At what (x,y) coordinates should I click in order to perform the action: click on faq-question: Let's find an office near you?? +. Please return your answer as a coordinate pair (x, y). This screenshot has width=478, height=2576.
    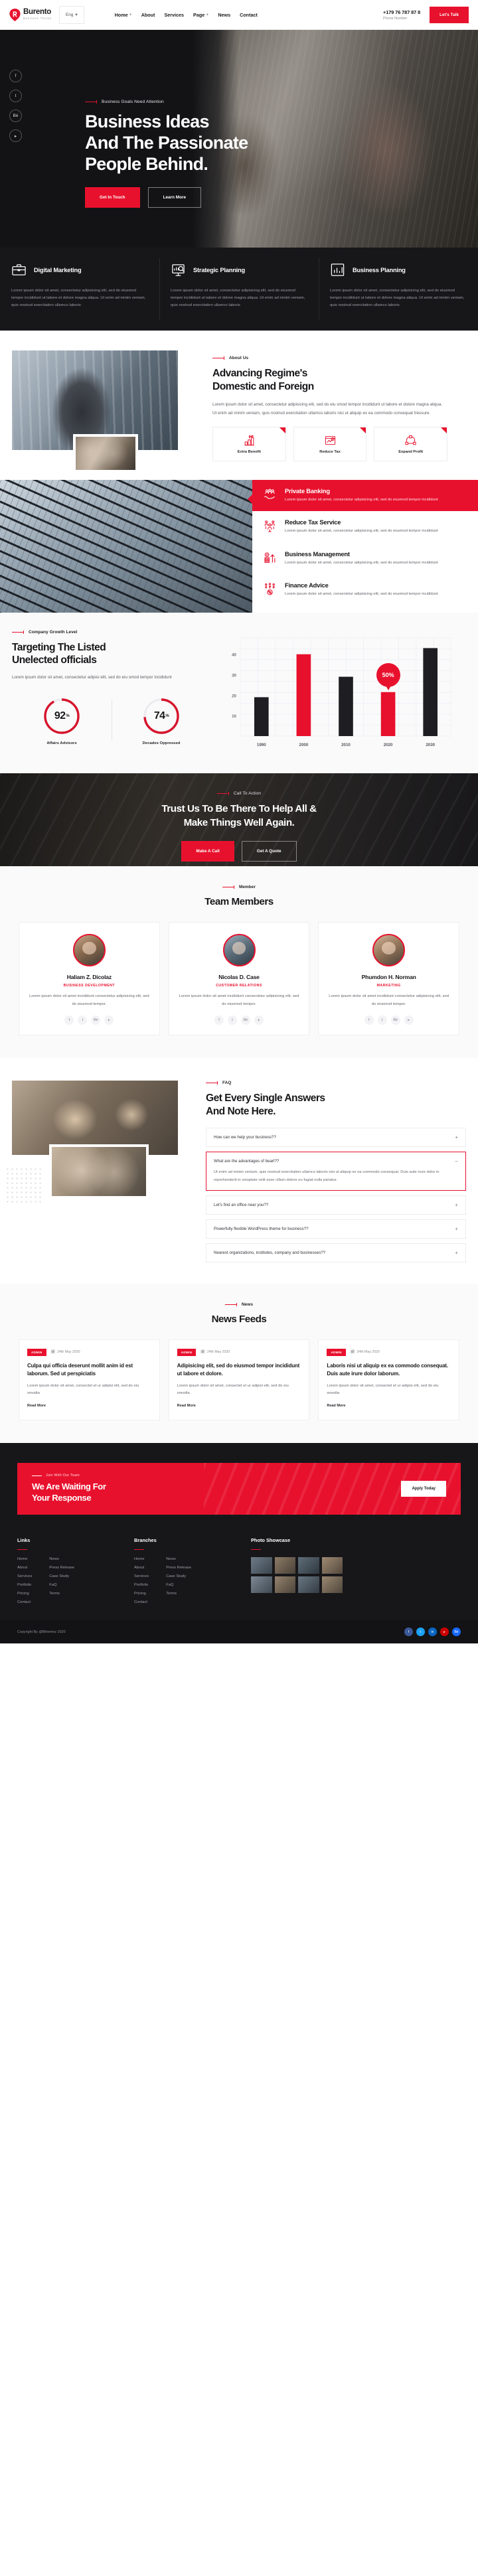
    Looking at the image, I should click on (336, 1205).